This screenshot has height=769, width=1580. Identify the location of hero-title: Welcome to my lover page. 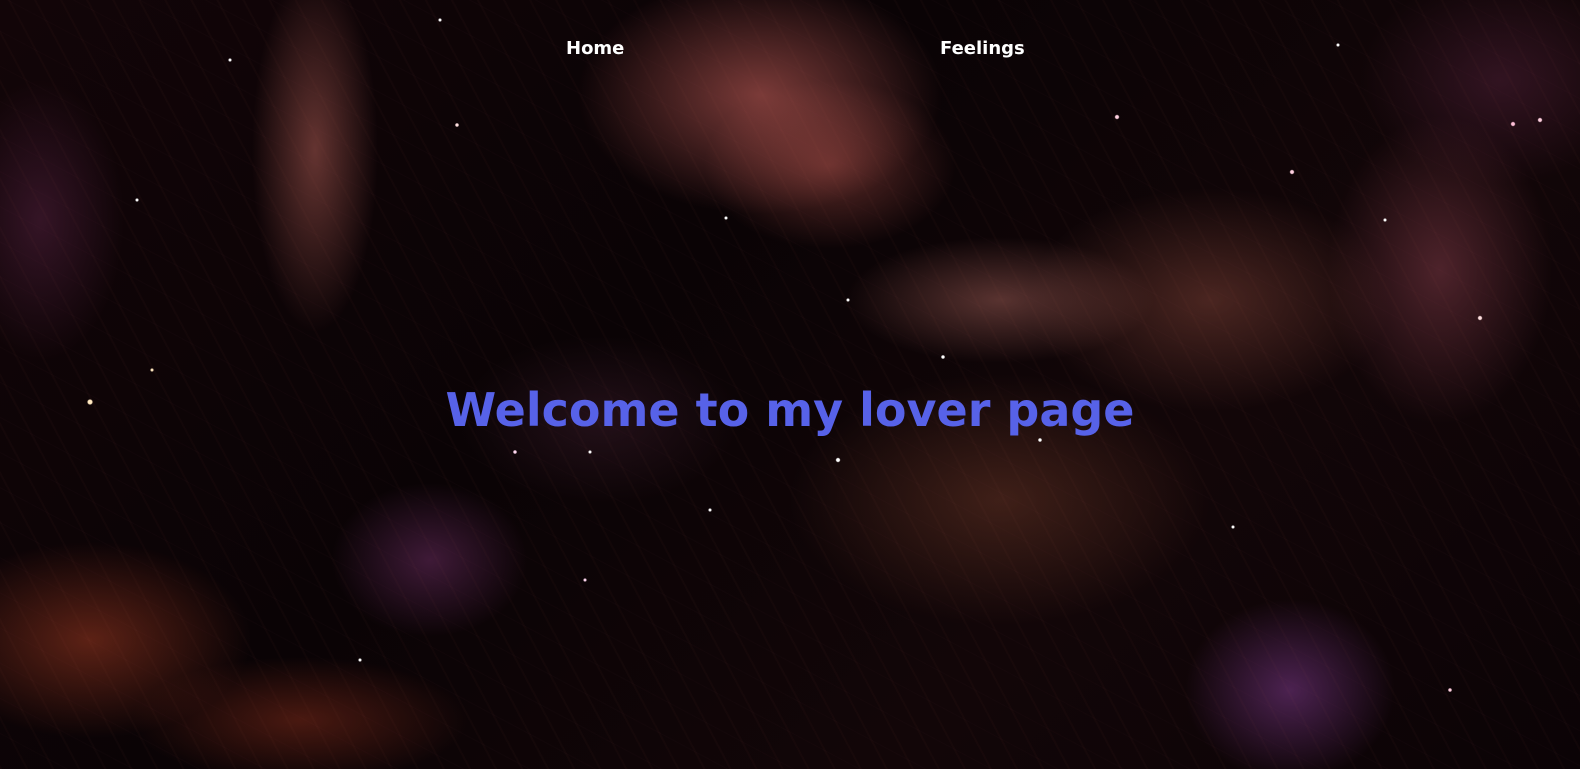
(790, 410).